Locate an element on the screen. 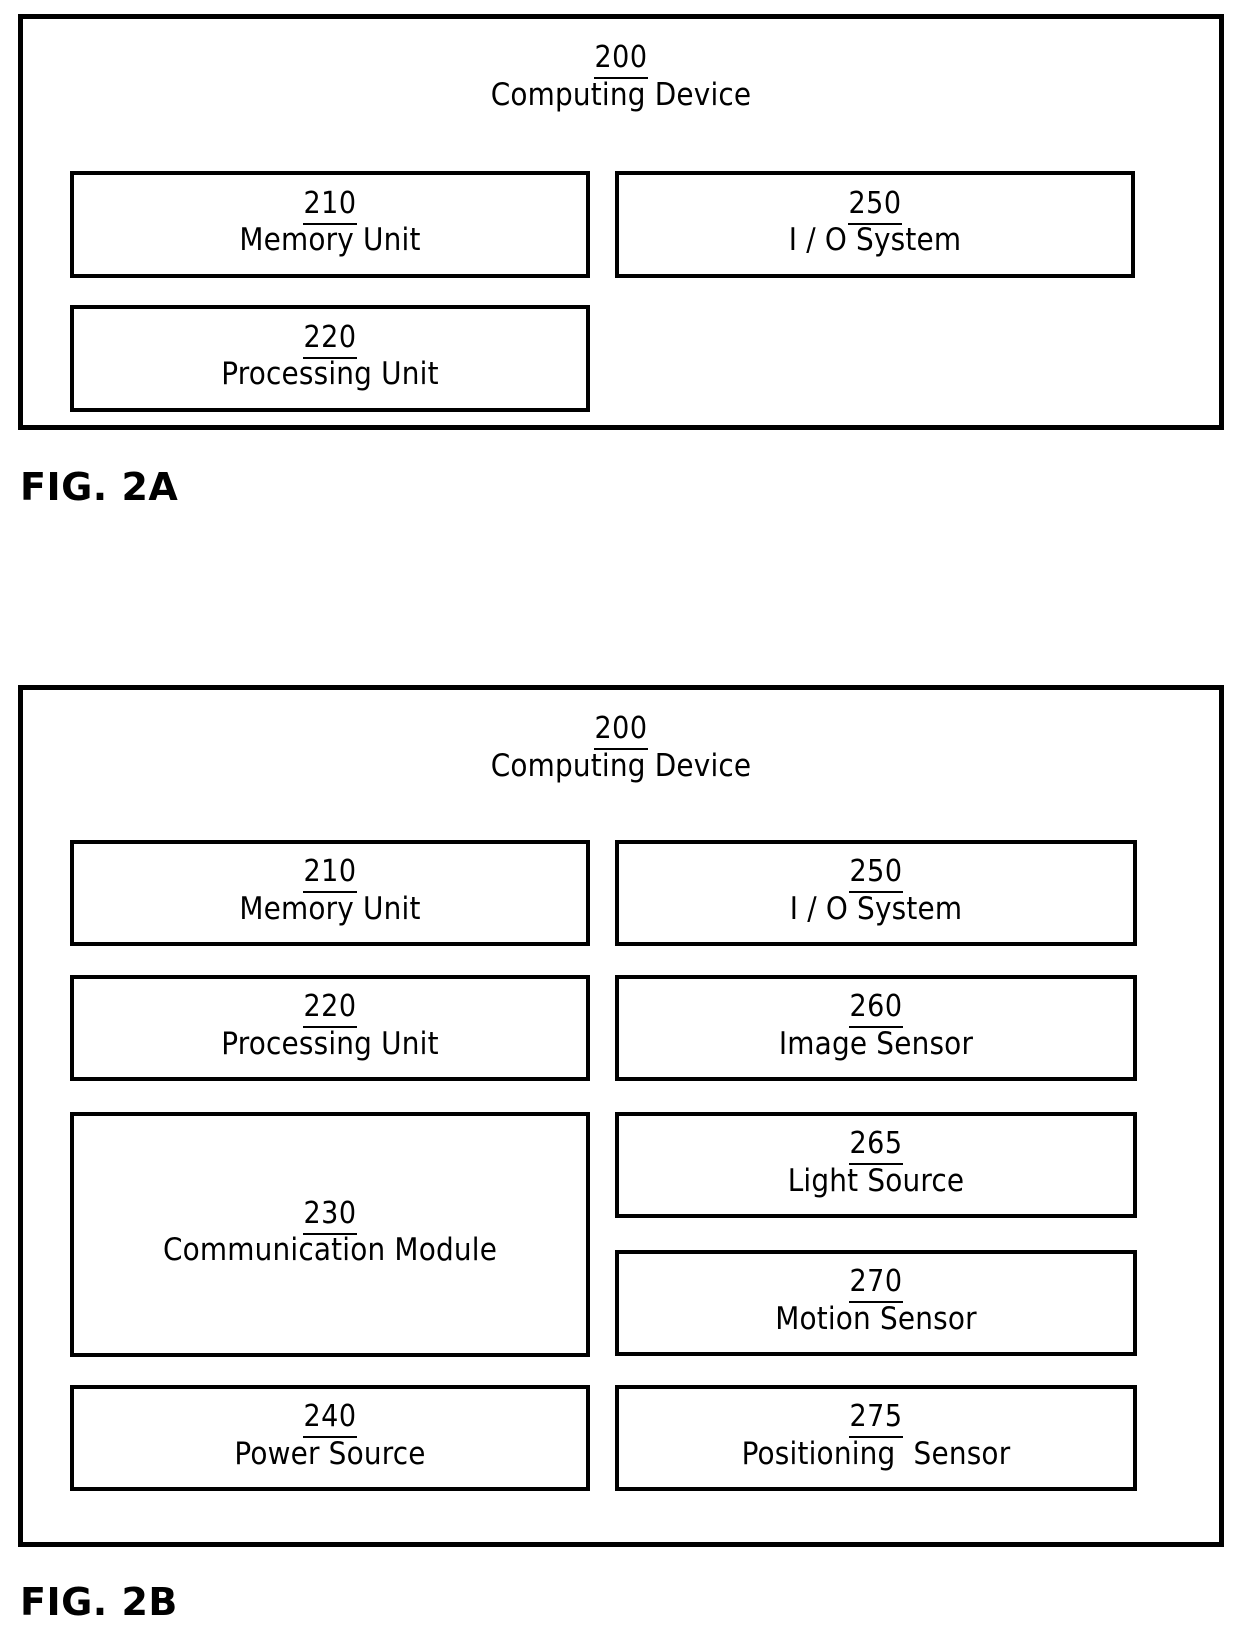 This screenshot has width=1240, height=1630. block-communication-module-230: 230 Communication Module is located at coordinates (330, 1234).